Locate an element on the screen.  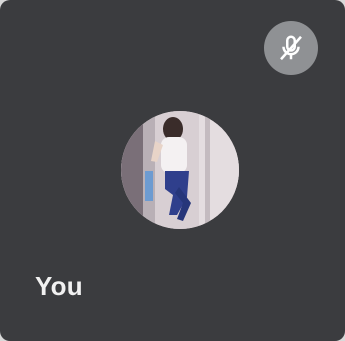
user-avatar is located at coordinates (180, 170).